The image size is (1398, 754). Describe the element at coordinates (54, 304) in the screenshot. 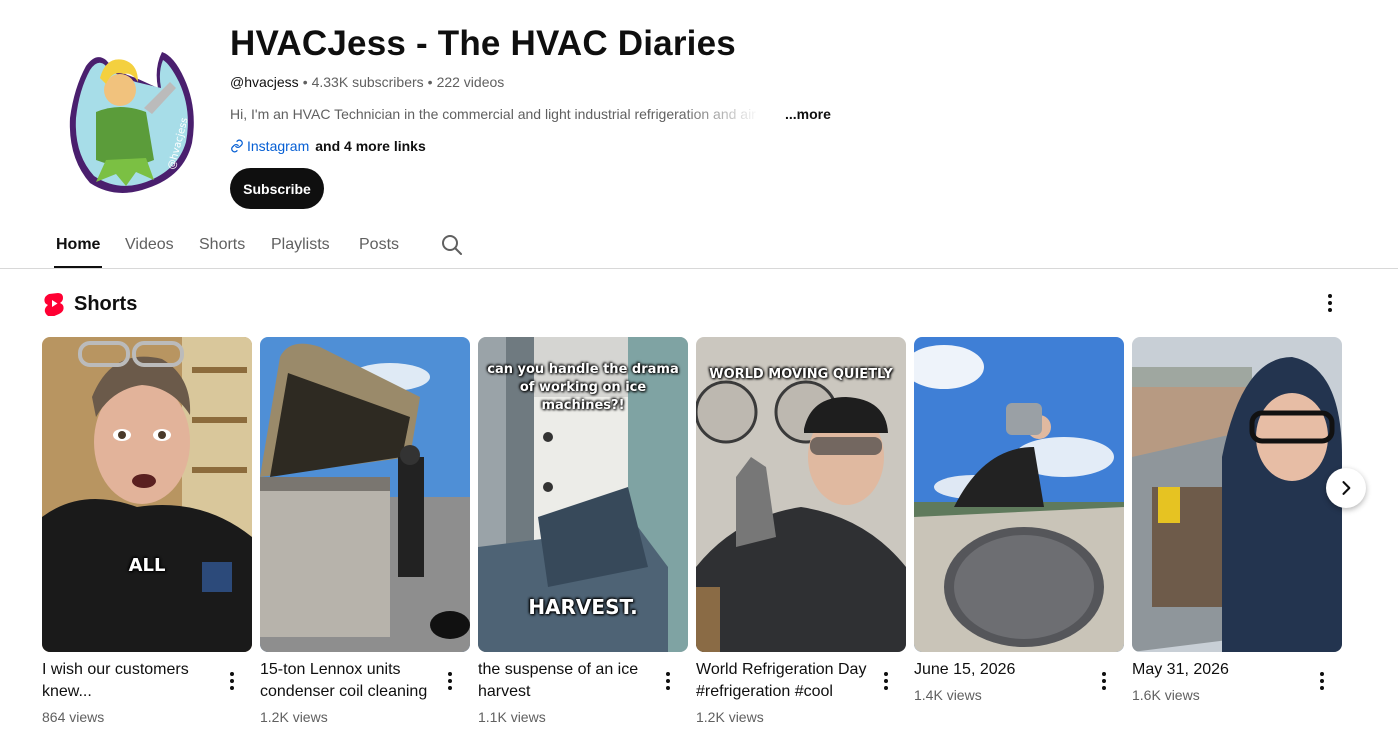

I see `youtube-shorts-icon` at that location.